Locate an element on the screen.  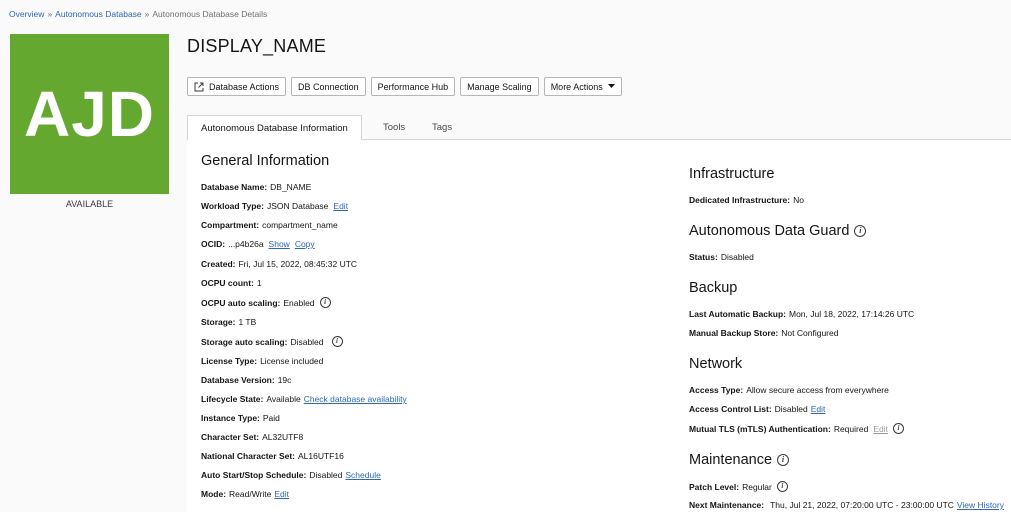
patch-level-field: Patch Level: Regular i is located at coordinates (738, 486).